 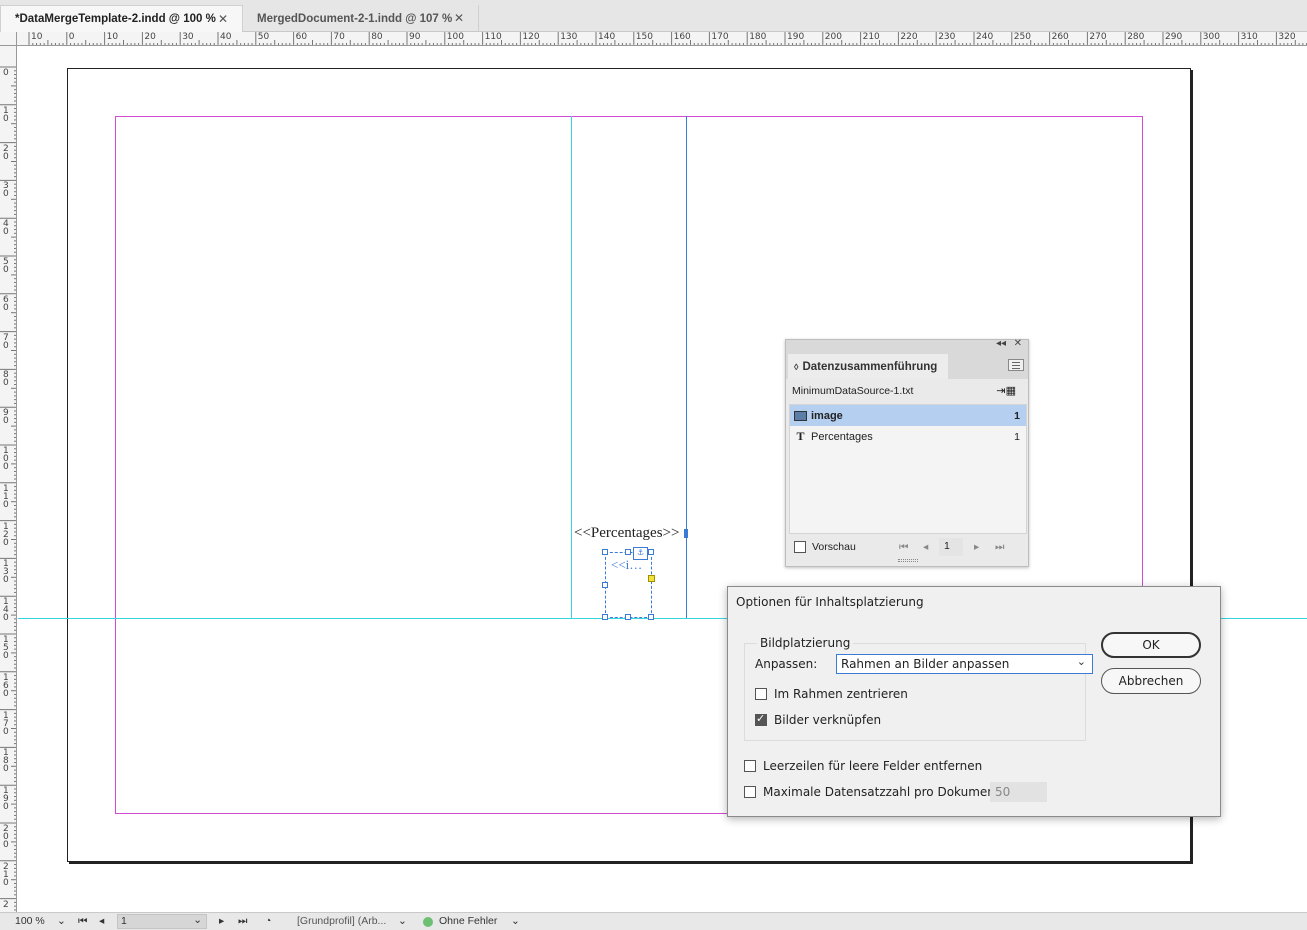 I want to click on ok-button: OK, so click(x=1151, y=645).